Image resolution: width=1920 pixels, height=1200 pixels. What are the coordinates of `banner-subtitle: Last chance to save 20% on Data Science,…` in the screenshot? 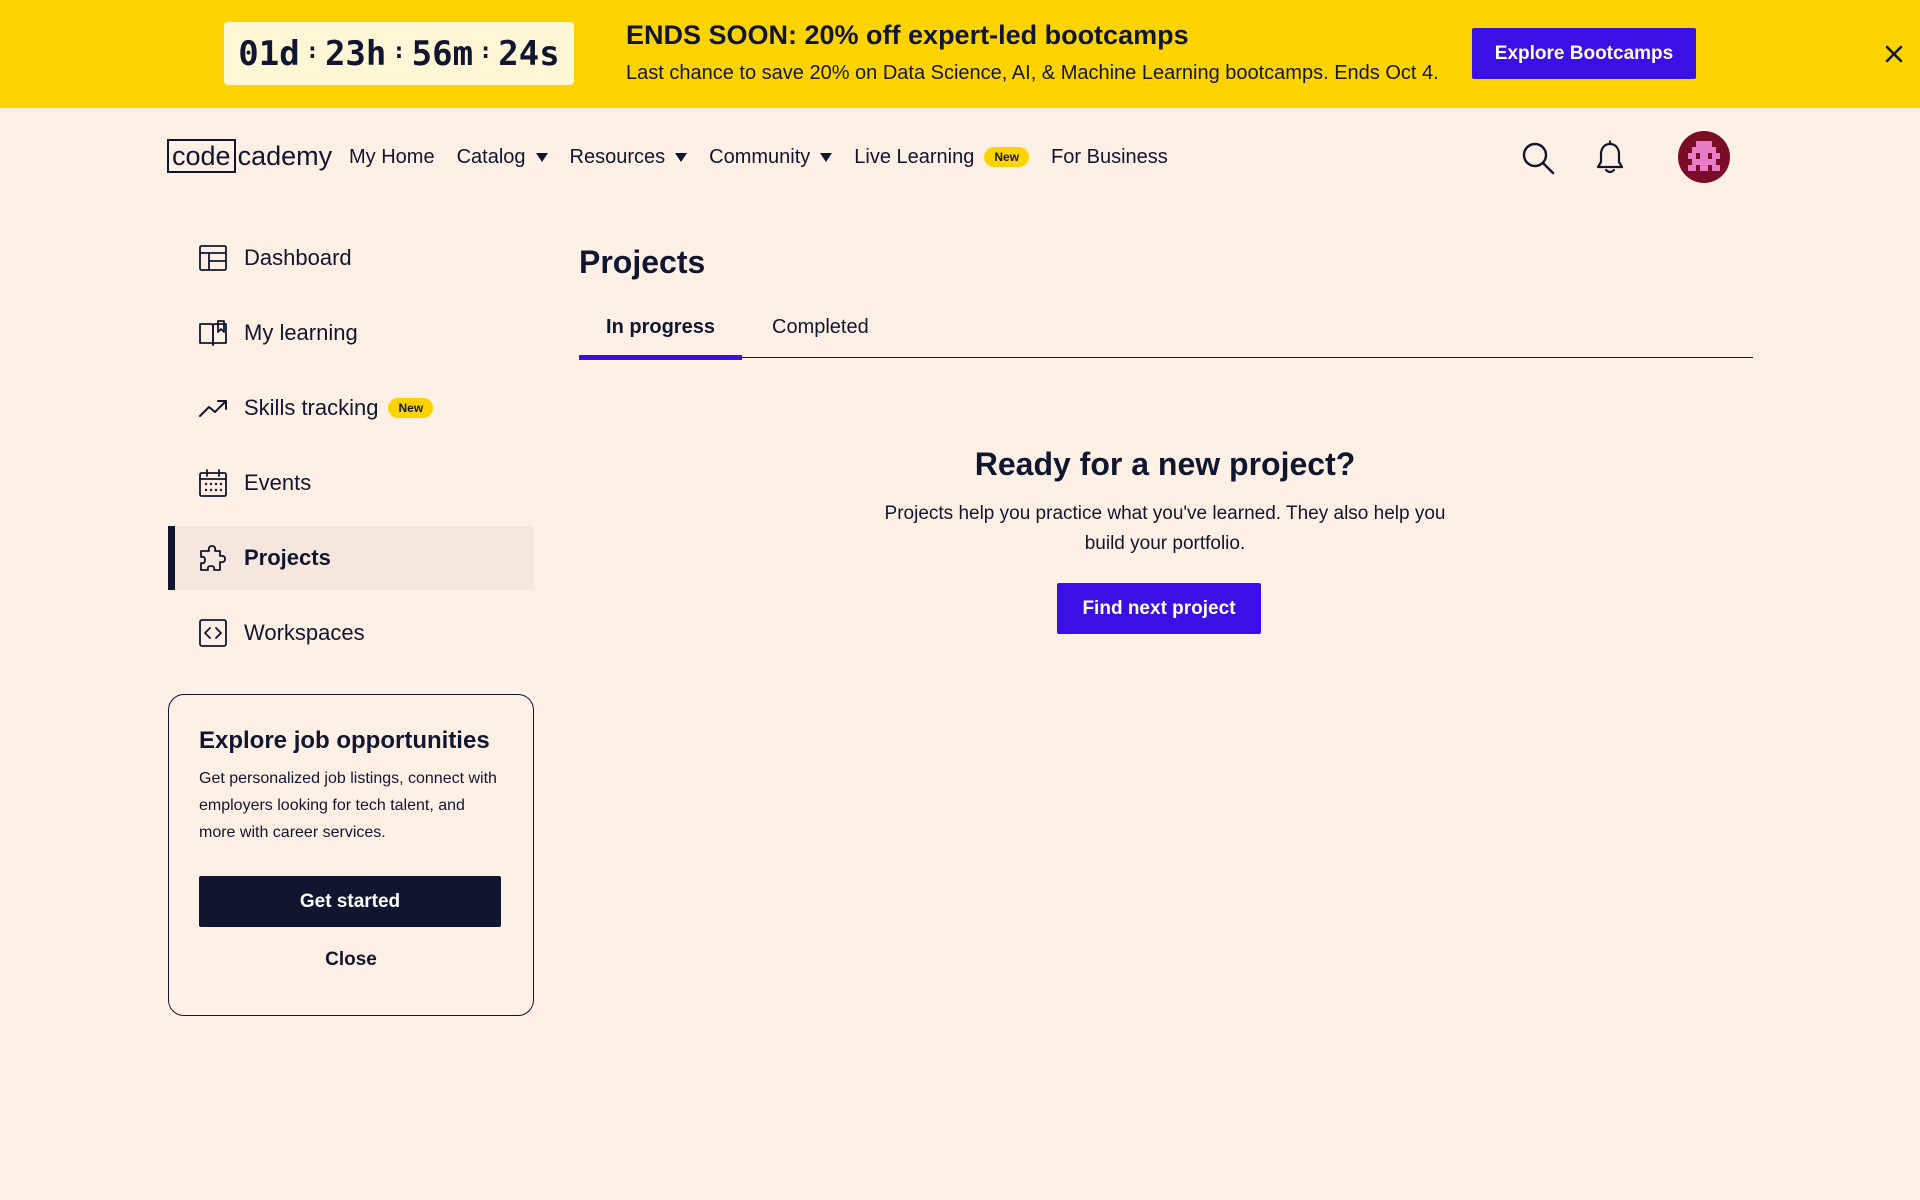 It's located at (1032, 73).